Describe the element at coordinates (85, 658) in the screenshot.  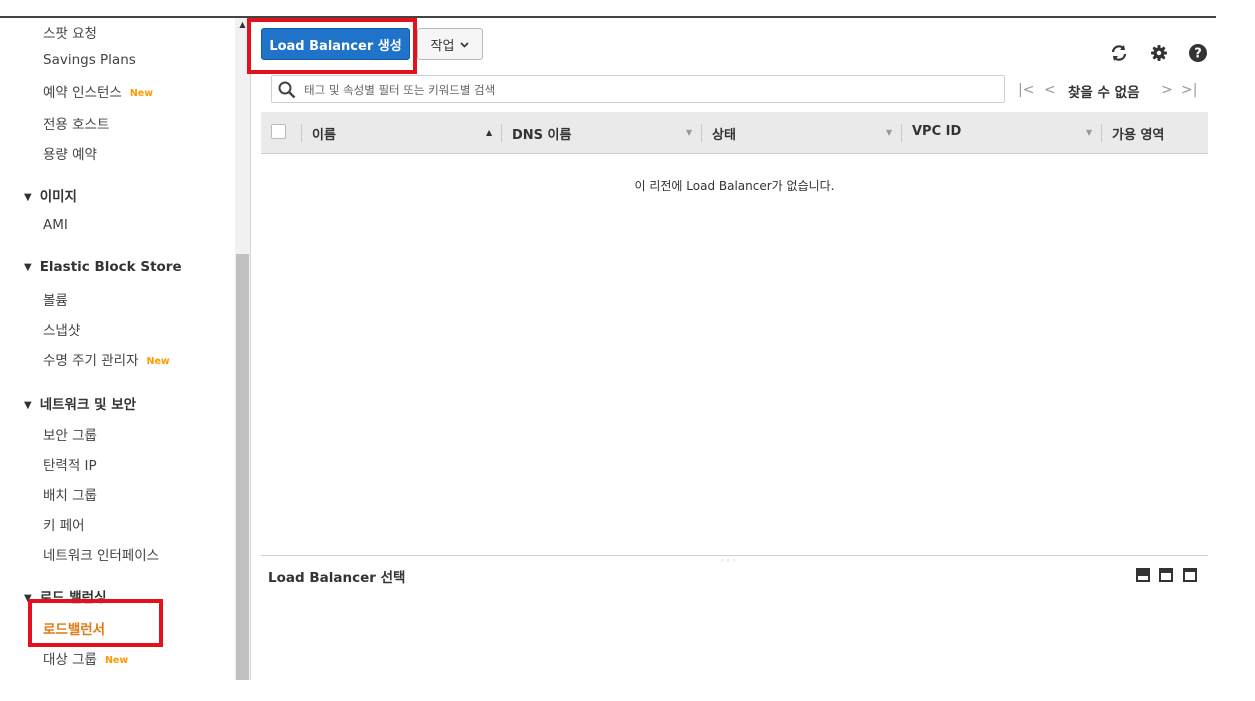
I see `sidebar-item-target-groups: 대상 그룹 New` at that location.